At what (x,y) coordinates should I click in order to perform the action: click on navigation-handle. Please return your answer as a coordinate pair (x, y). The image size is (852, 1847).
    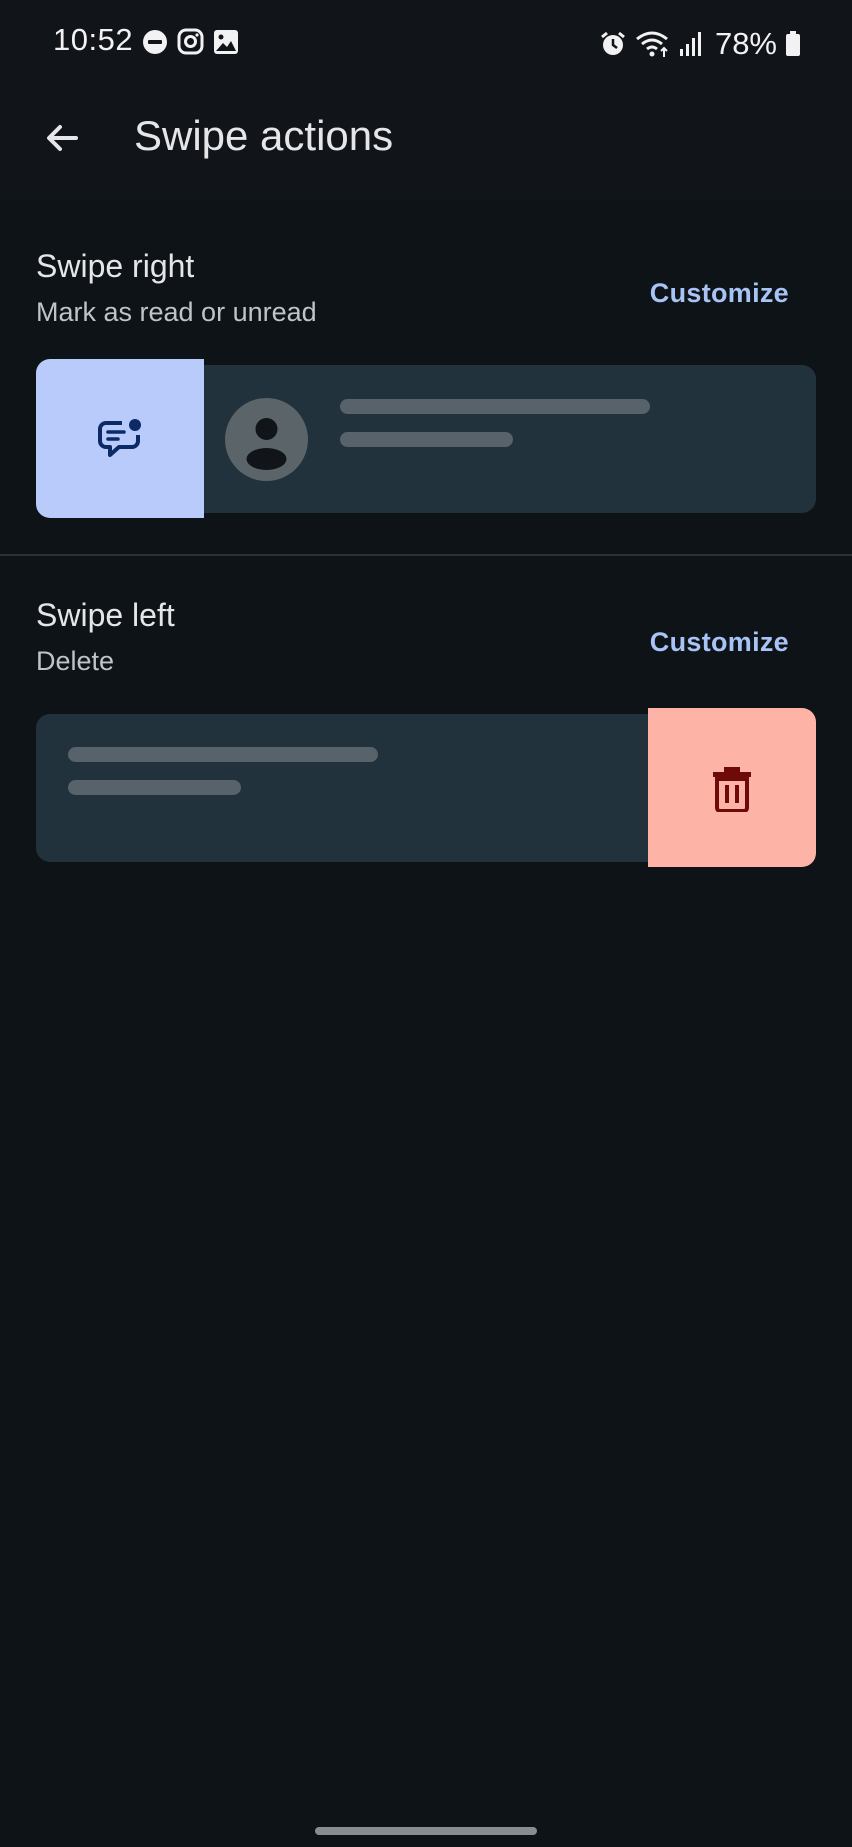
    Looking at the image, I should click on (426, 1831).